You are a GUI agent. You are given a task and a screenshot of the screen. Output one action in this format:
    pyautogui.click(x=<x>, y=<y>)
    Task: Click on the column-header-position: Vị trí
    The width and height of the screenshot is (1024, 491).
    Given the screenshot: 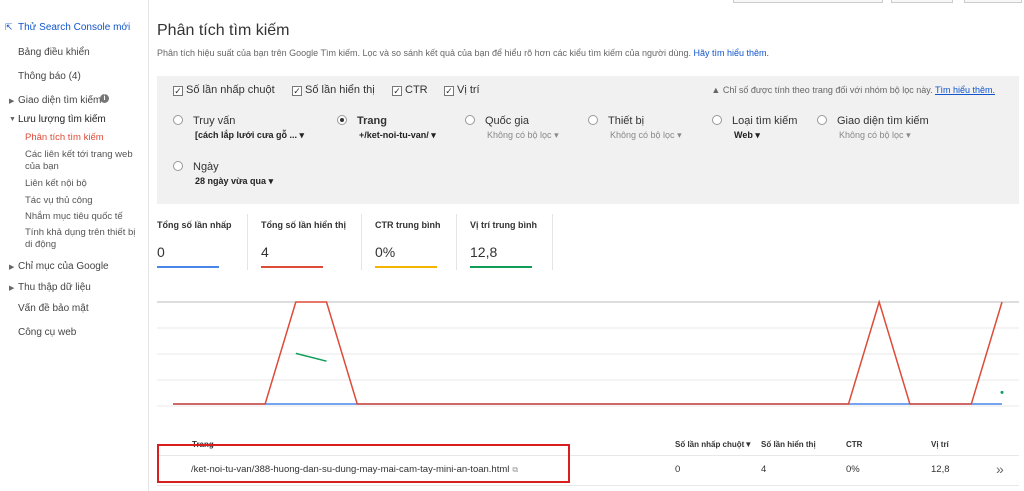 What is the action you would take?
    pyautogui.click(x=940, y=444)
    